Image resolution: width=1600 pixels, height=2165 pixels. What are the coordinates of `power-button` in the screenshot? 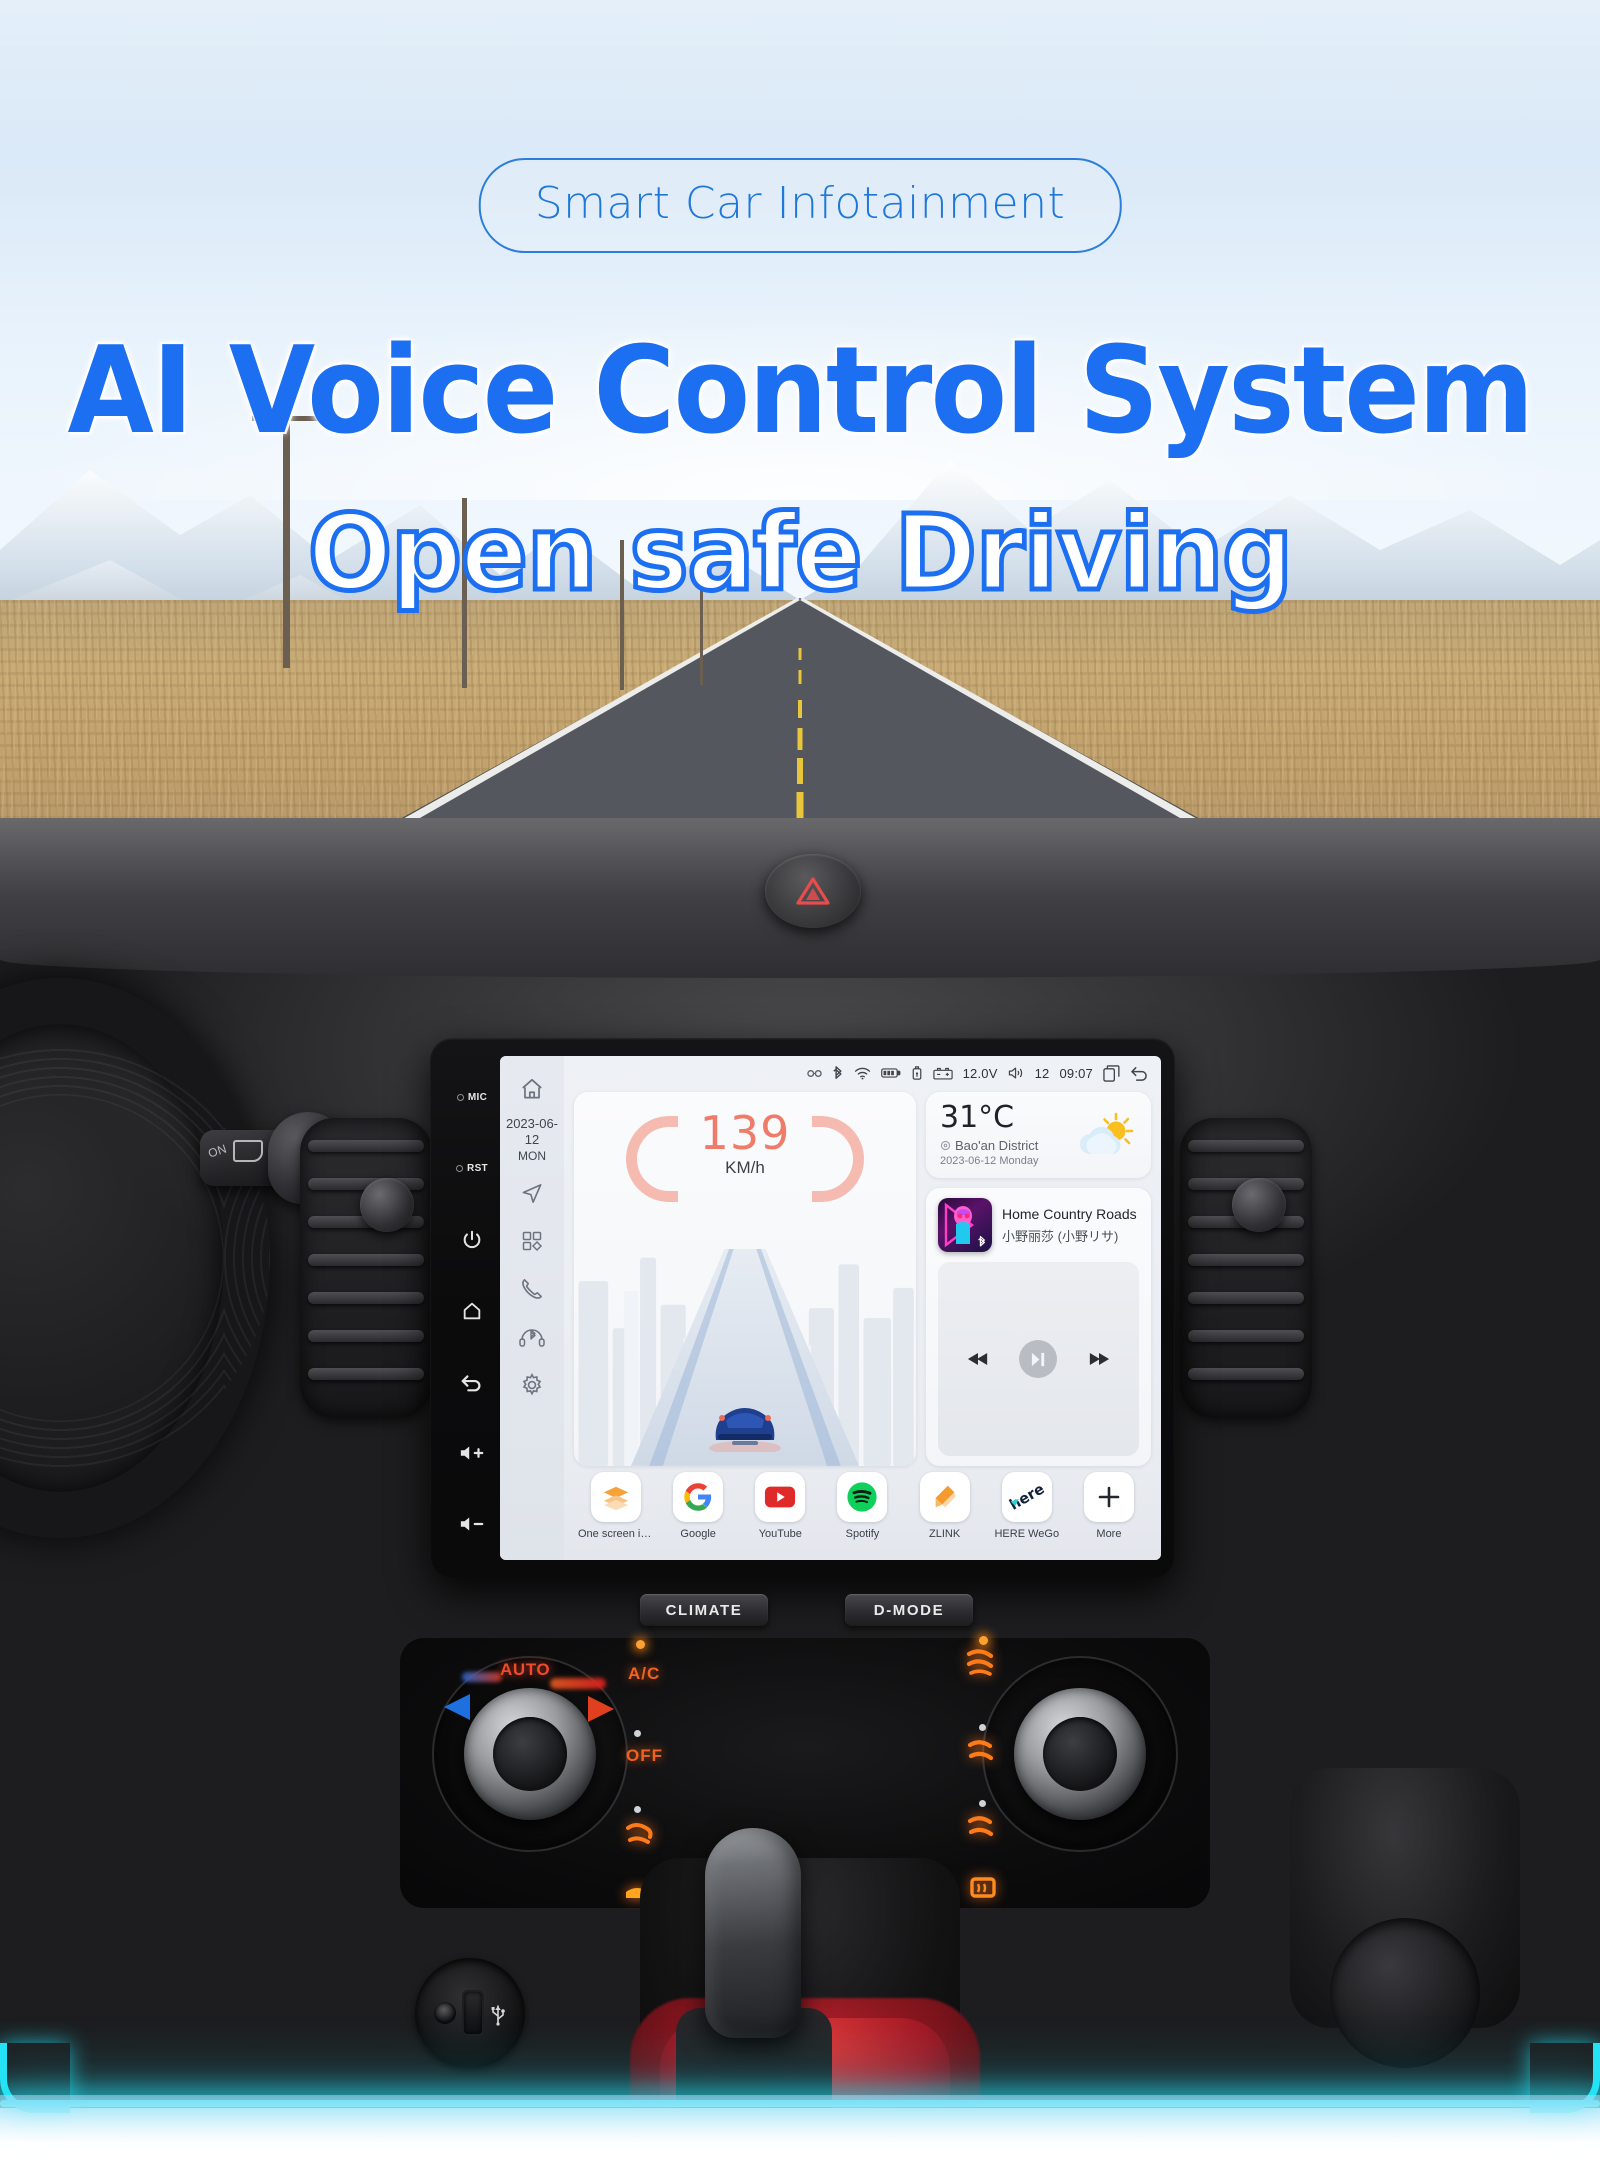 It's located at (472, 1239).